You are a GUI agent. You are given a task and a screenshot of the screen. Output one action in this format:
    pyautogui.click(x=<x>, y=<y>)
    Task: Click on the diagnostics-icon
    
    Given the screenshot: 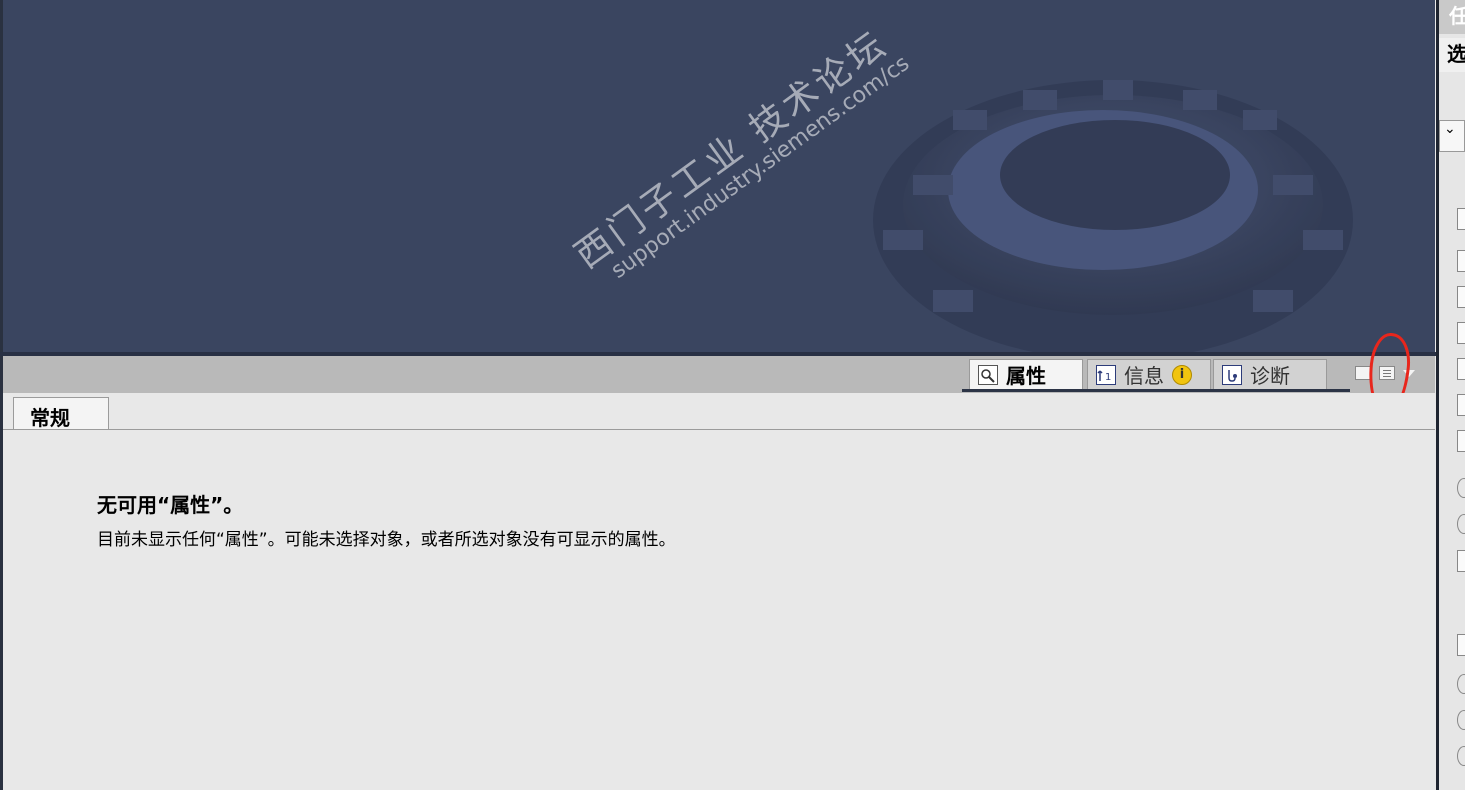 What is the action you would take?
    pyautogui.click(x=1232, y=374)
    